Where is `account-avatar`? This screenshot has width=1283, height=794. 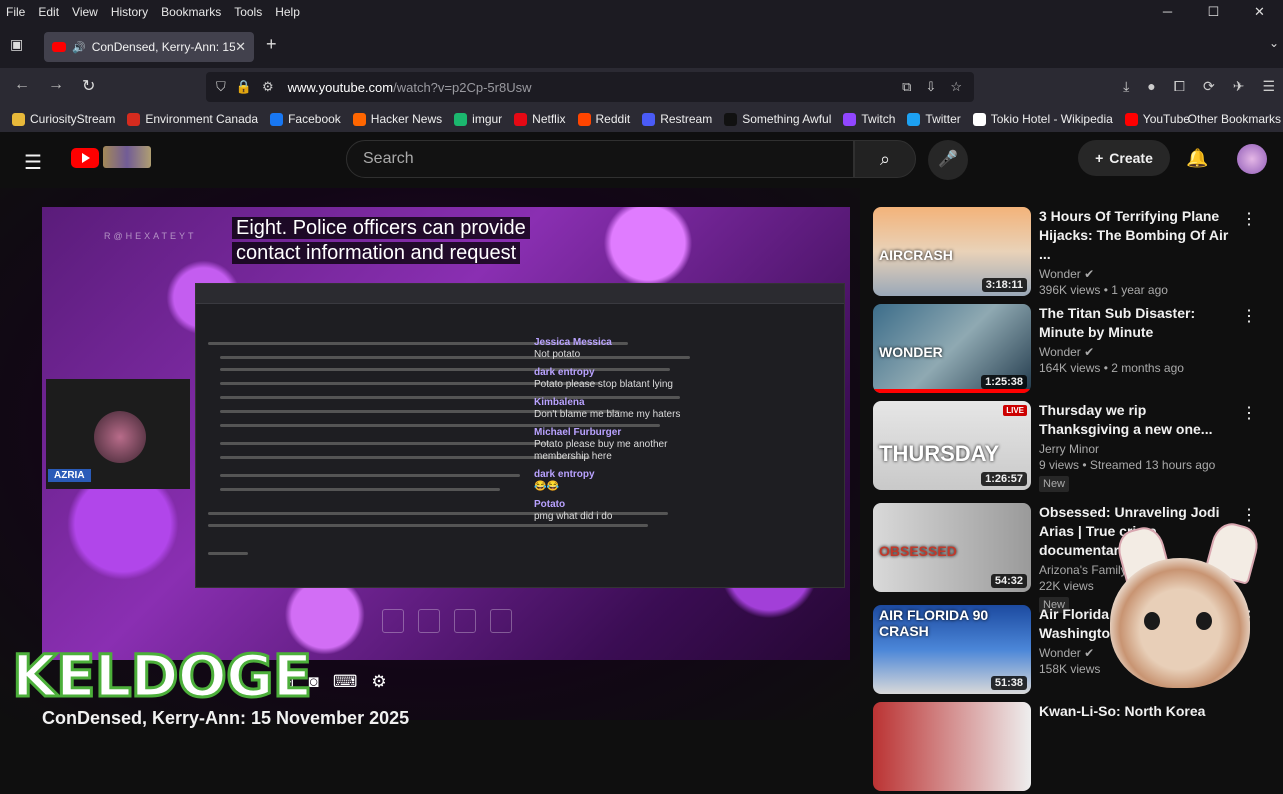 account-avatar is located at coordinates (1252, 159).